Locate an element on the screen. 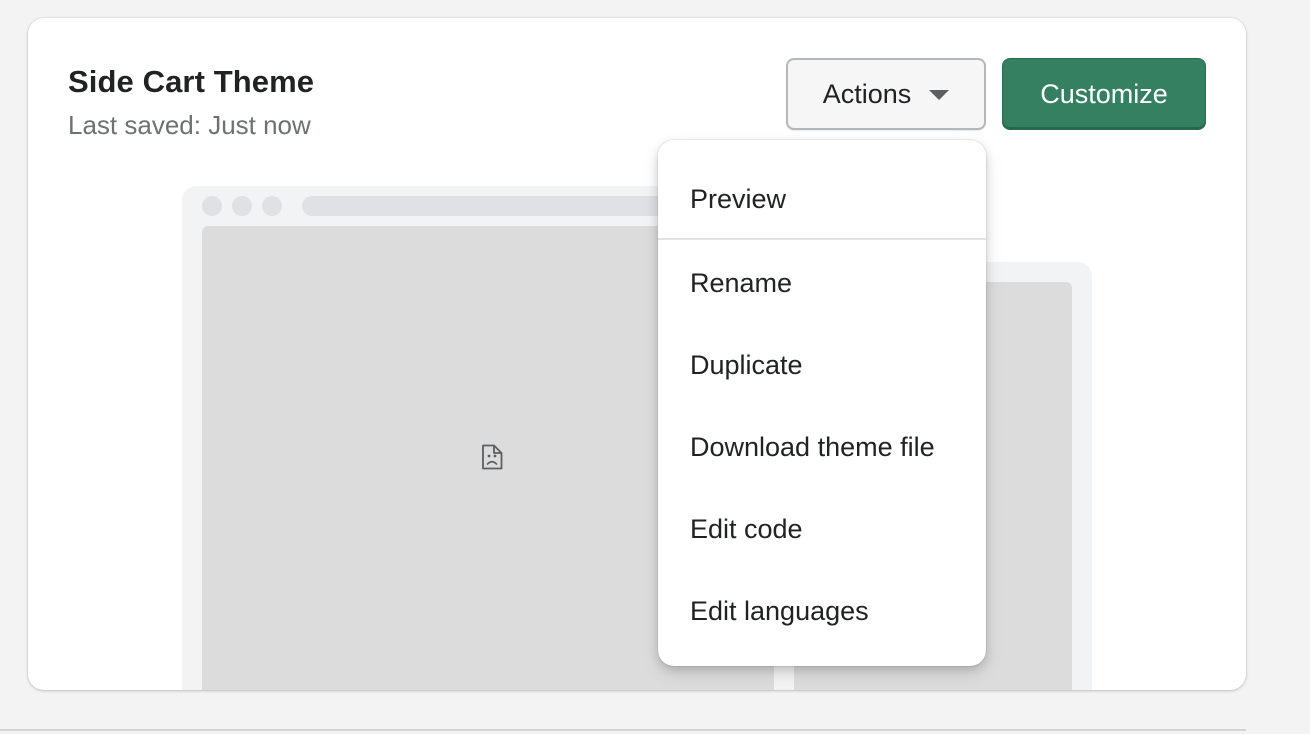 The width and height of the screenshot is (1310, 734). theme-title: Side Cart Theme is located at coordinates (191, 81).